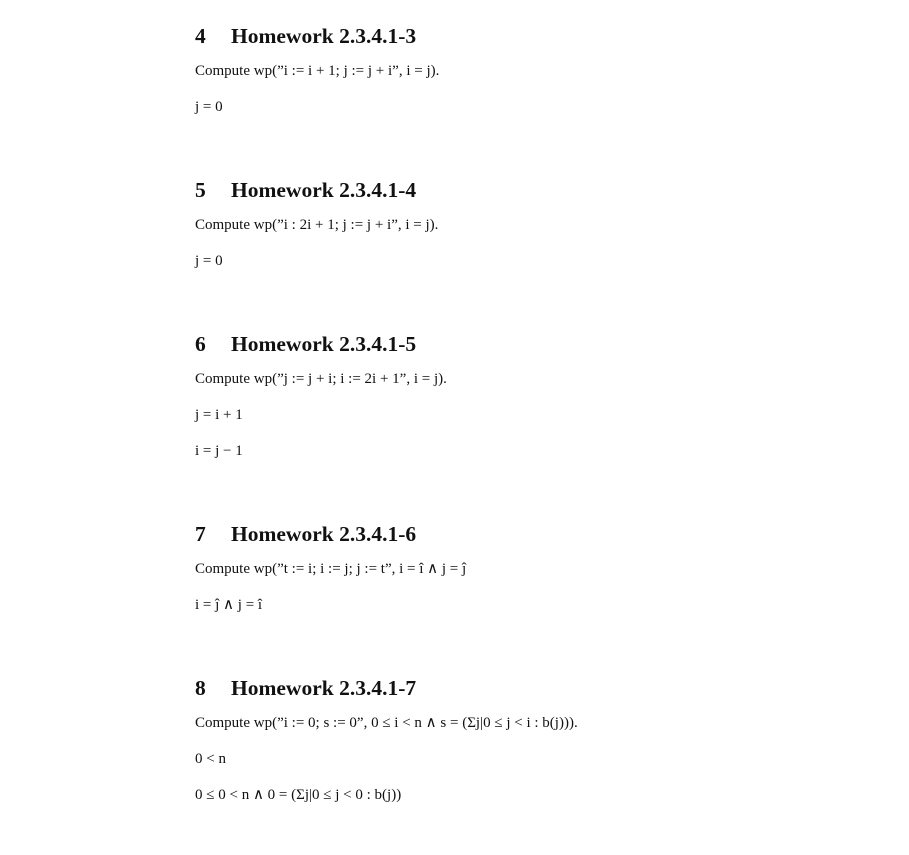 The image size is (909, 855). Describe the element at coordinates (200, 534) in the screenshot. I see `section-number: 7` at that location.